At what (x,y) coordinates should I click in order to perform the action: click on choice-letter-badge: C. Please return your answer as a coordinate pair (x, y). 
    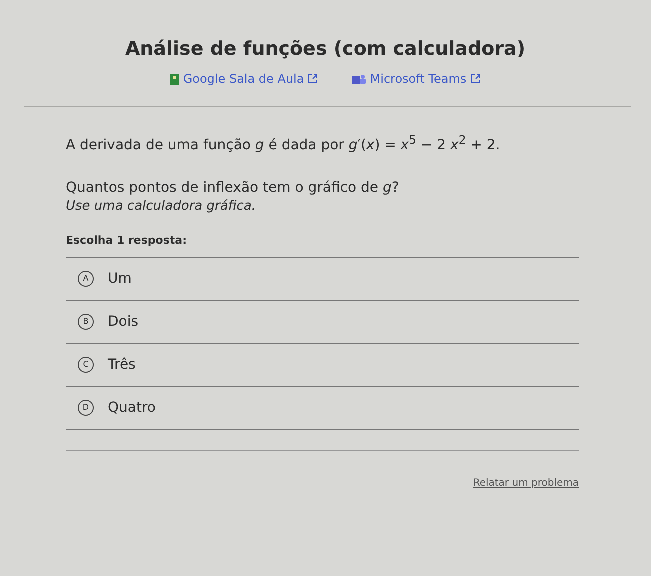
    Looking at the image, I should click on (86, 364).